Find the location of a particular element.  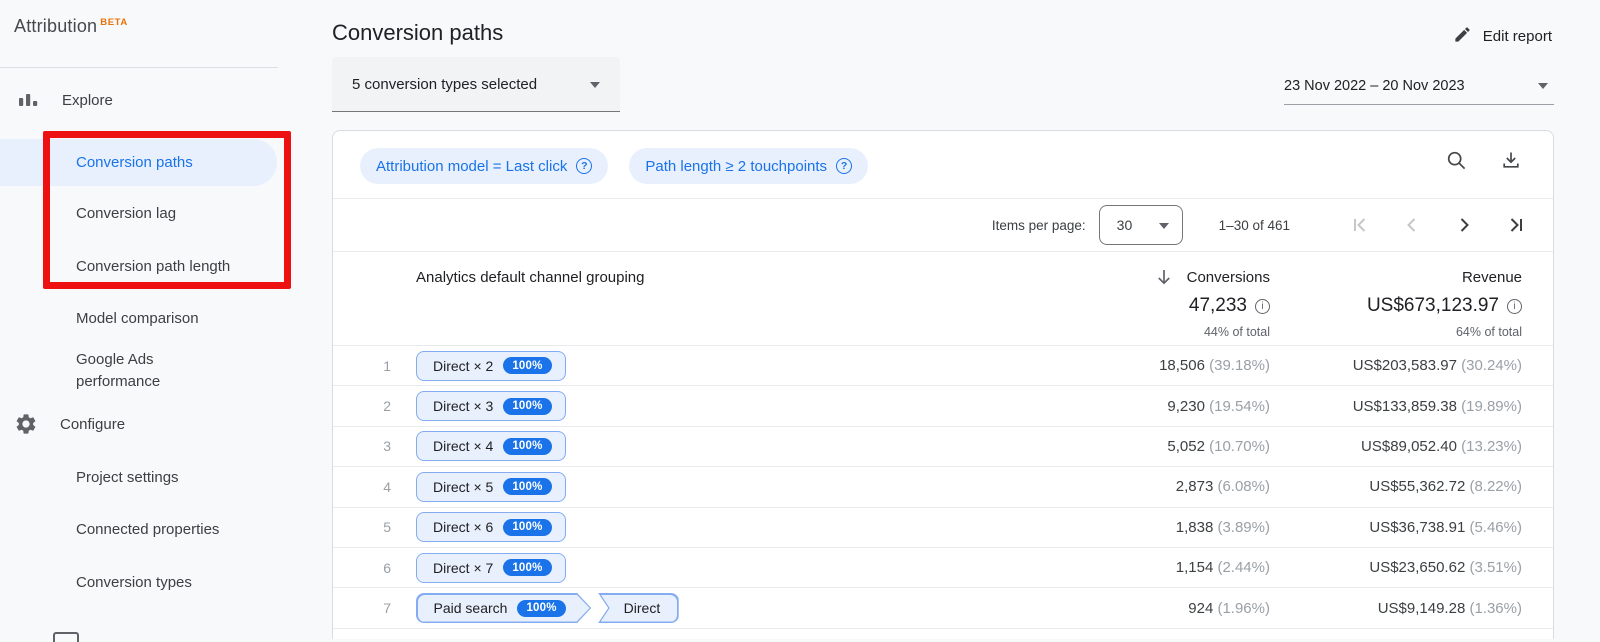

column-header-channel-grouping: Analytics default channel grouping is located at coordinates (674, 277).